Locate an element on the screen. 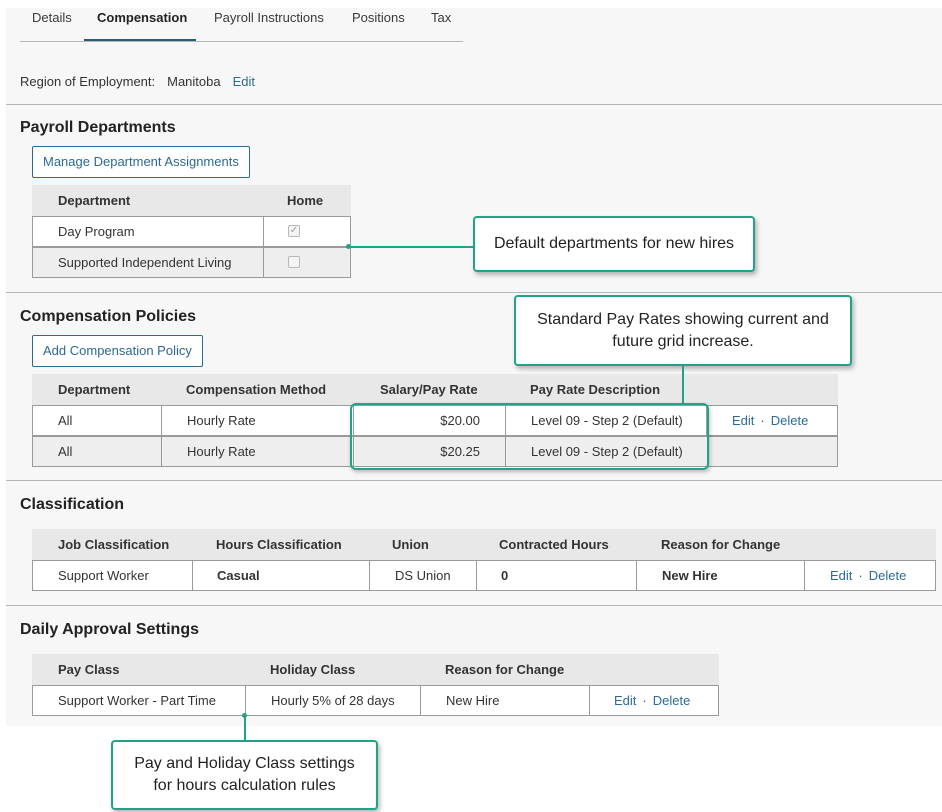 The height and width of the screenshot is (812, 942). column-header-salary-pay-rate: Salary/Pay Rate is located at coordinates (429, 389).